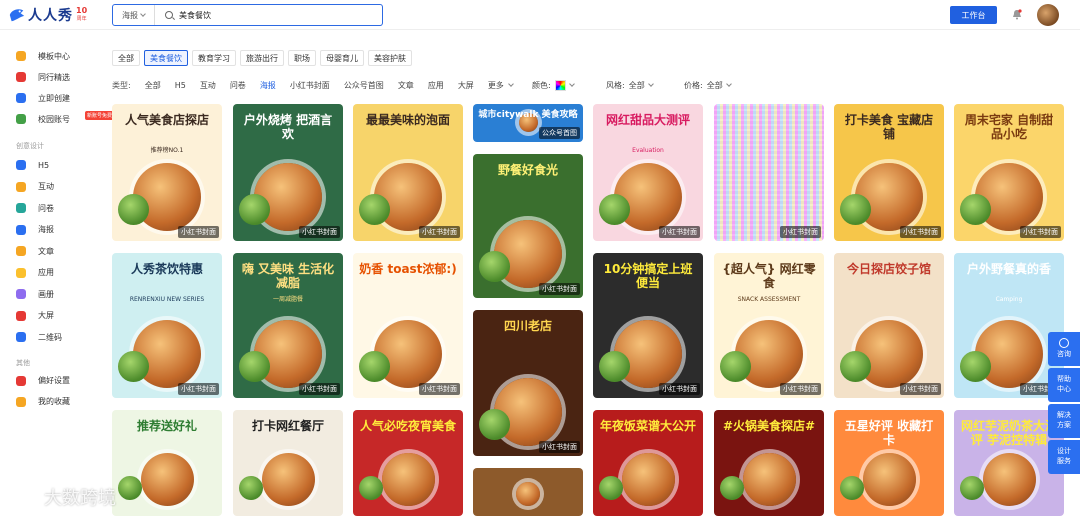 This screenshot has width=1080, height=516. What do you see at coordinates (43, 98) in the screenshot?
I see `sidebar-item-create: 立即创建` at bounding box center [43, 98].